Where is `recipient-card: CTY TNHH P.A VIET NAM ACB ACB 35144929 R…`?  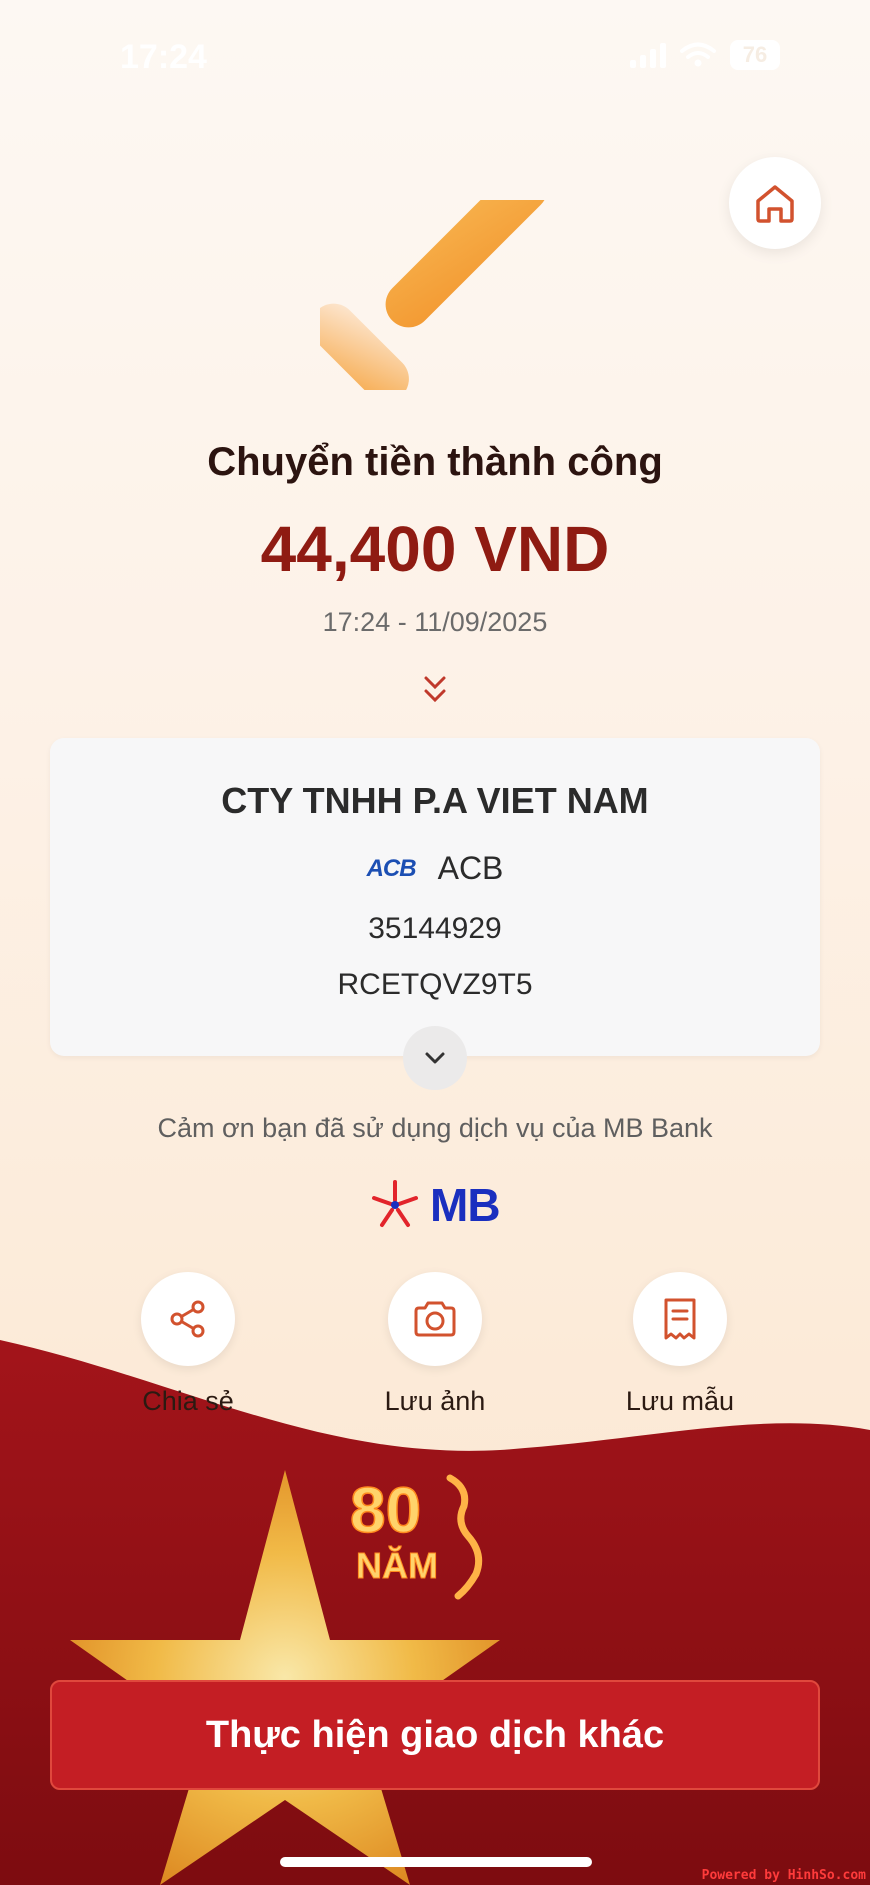 recipient-card: CTY TNHH P.A VIET NAM ACB ACB 35144929 R… is located at coordinates (435, 897).